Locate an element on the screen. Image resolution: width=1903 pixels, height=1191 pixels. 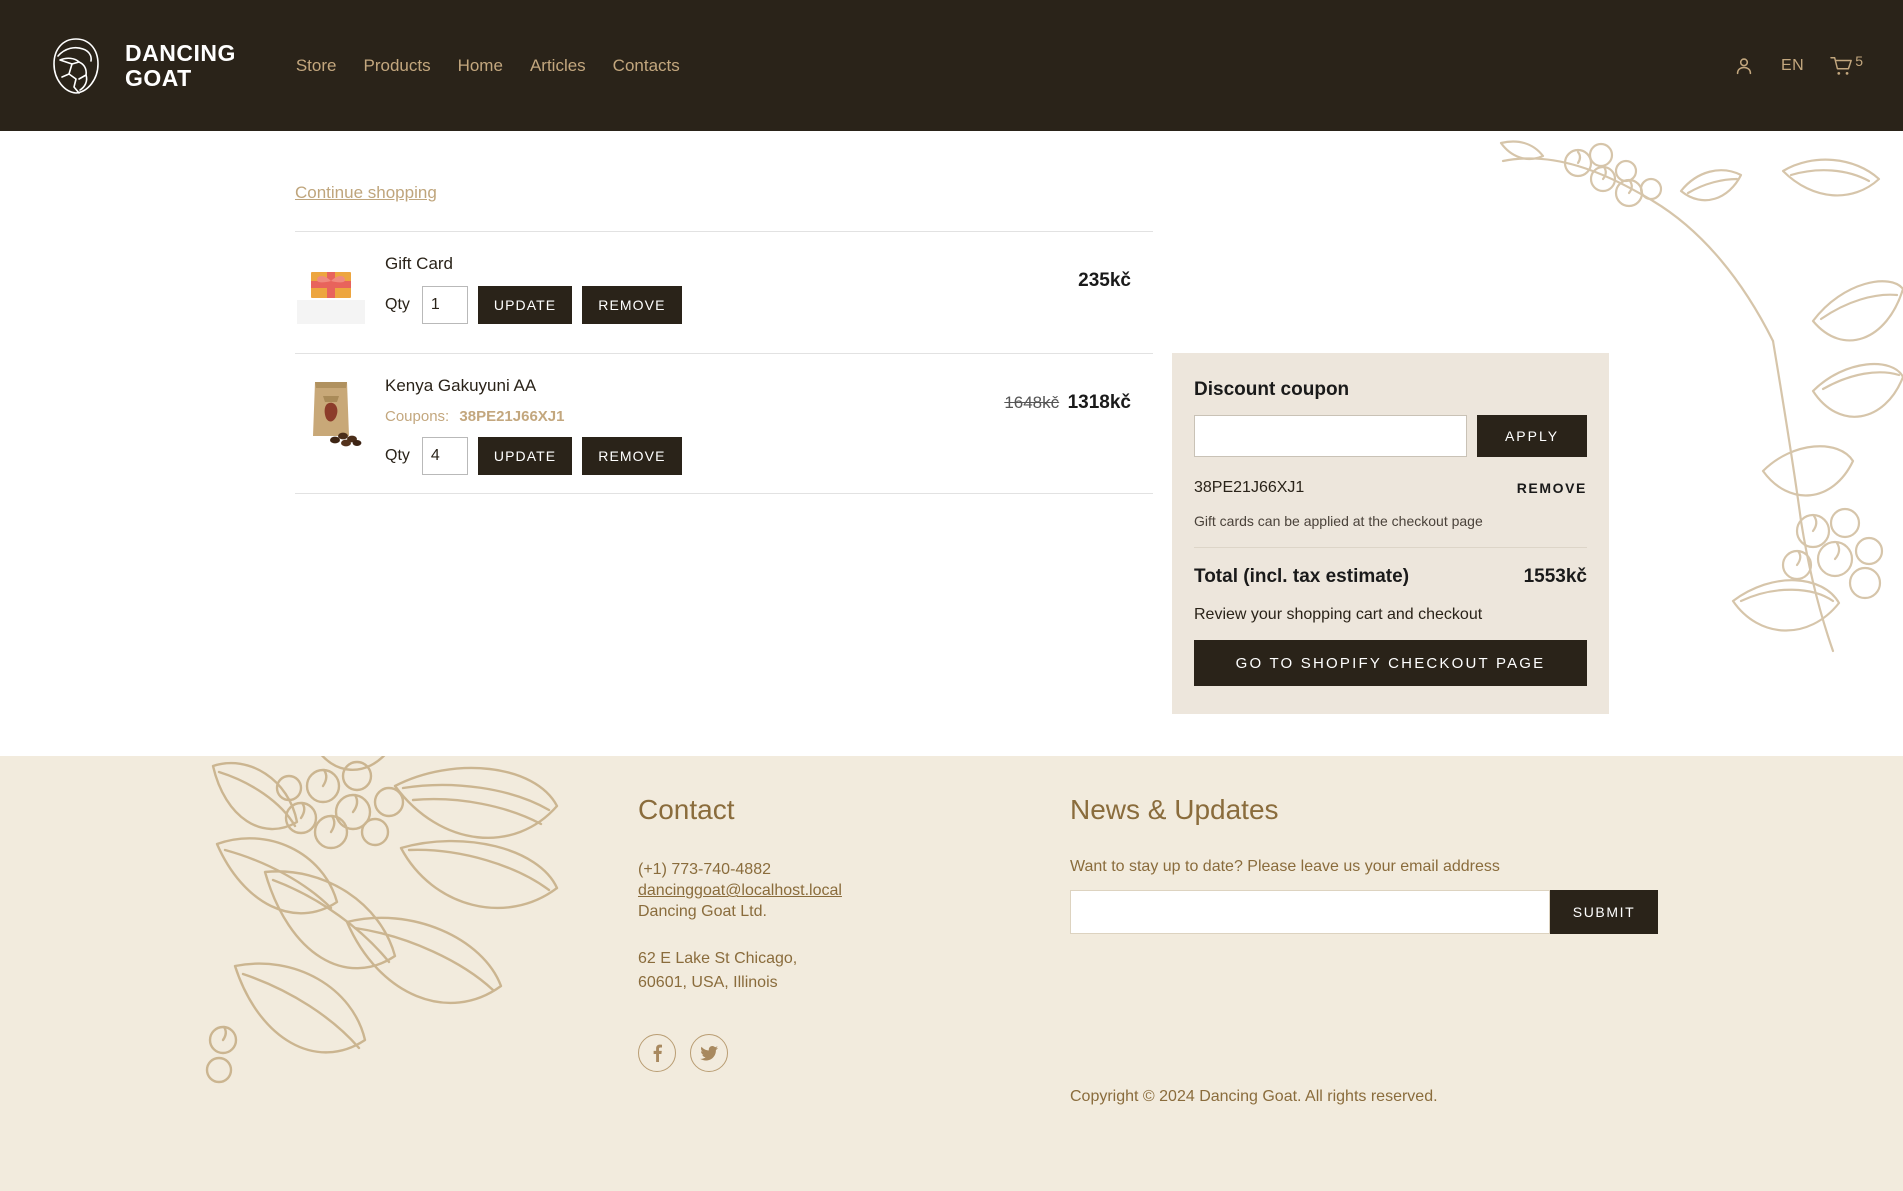
review-note: Review your shopping cart and checkout is located at coordinates (1338, 614).